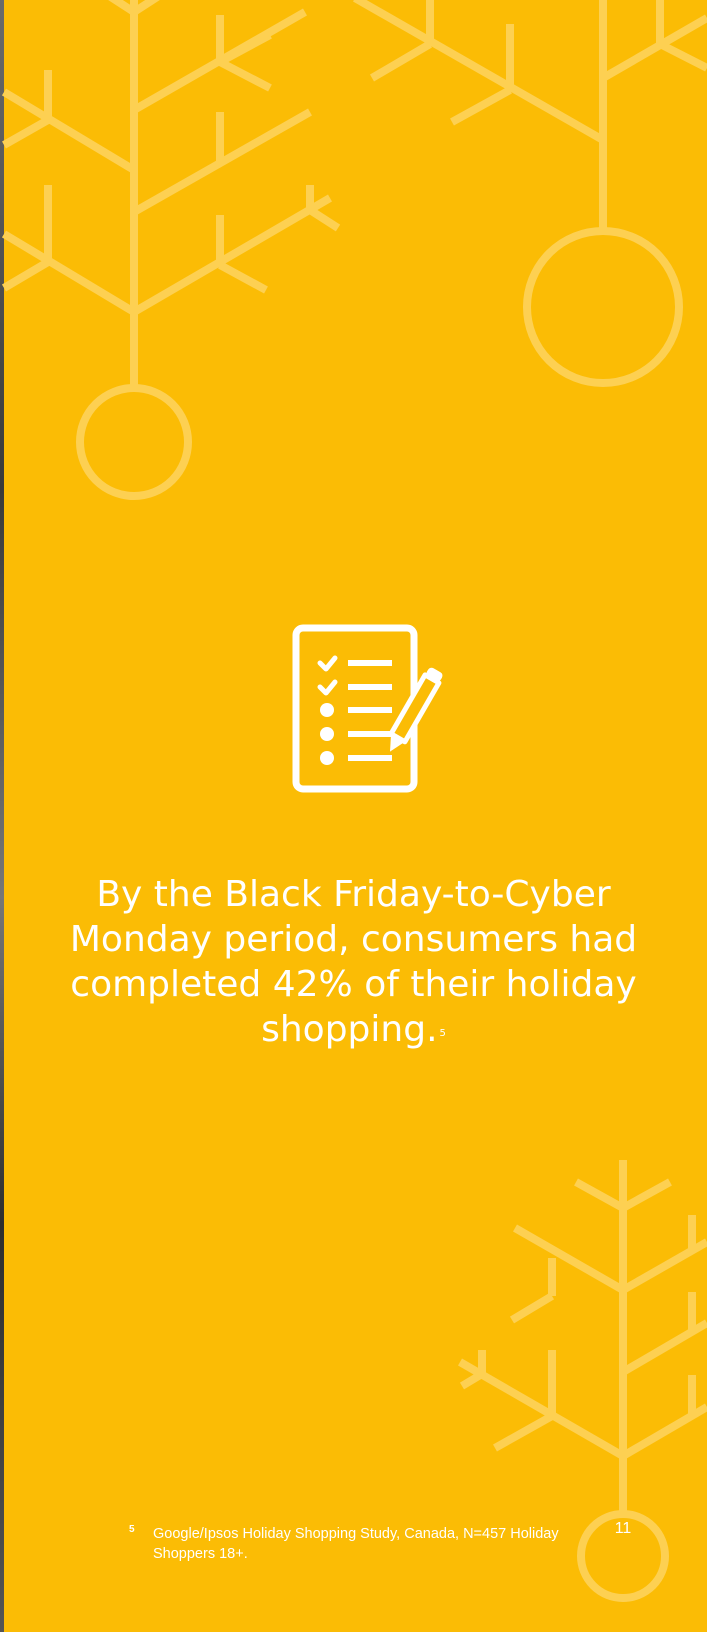 This screenshot has width=707, height=1632. I want to click on ornament-top-left, so click(171, 250).